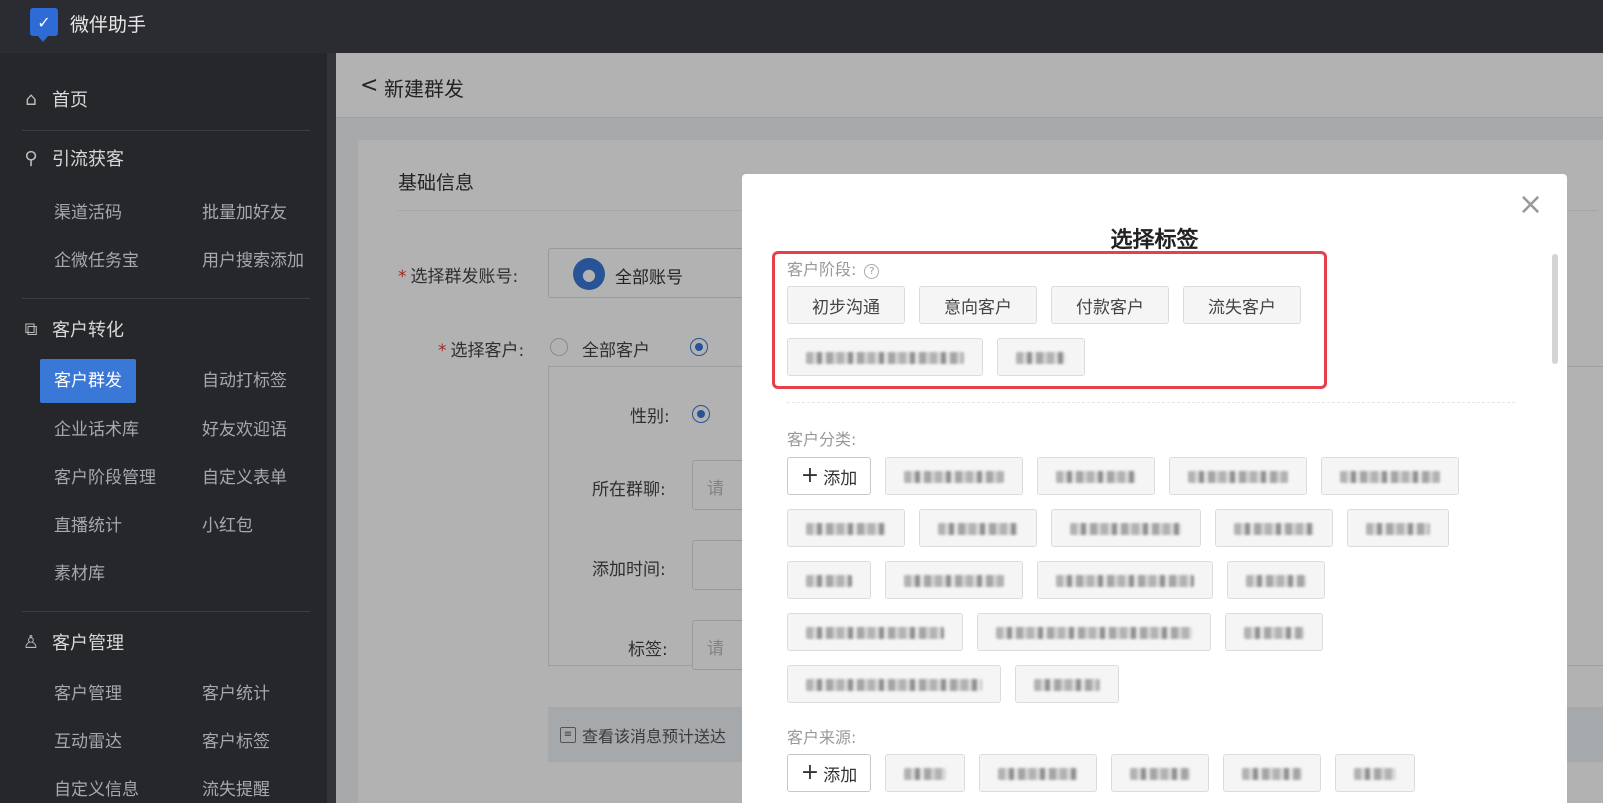  Describe the element at coordinates (872, 271) in the screenshot. I see `help-icon: ?` at that location.